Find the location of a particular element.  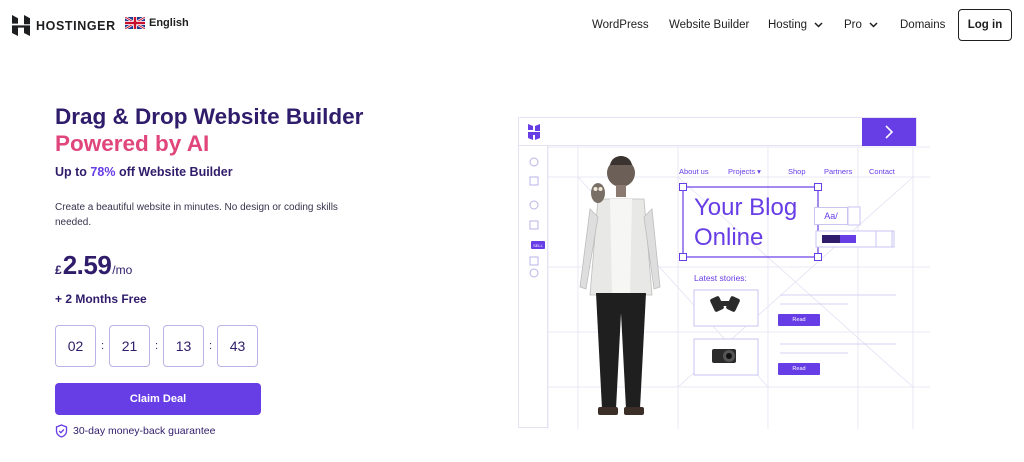

hostinger-logo: HOSTINGER is located at coordinates (64, 25).